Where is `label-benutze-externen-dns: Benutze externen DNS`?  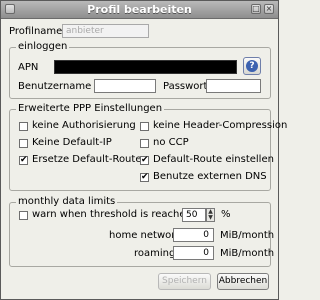 label-benutze-externen-dns: Benutze externen DNS is located at coordinates (210, 176).